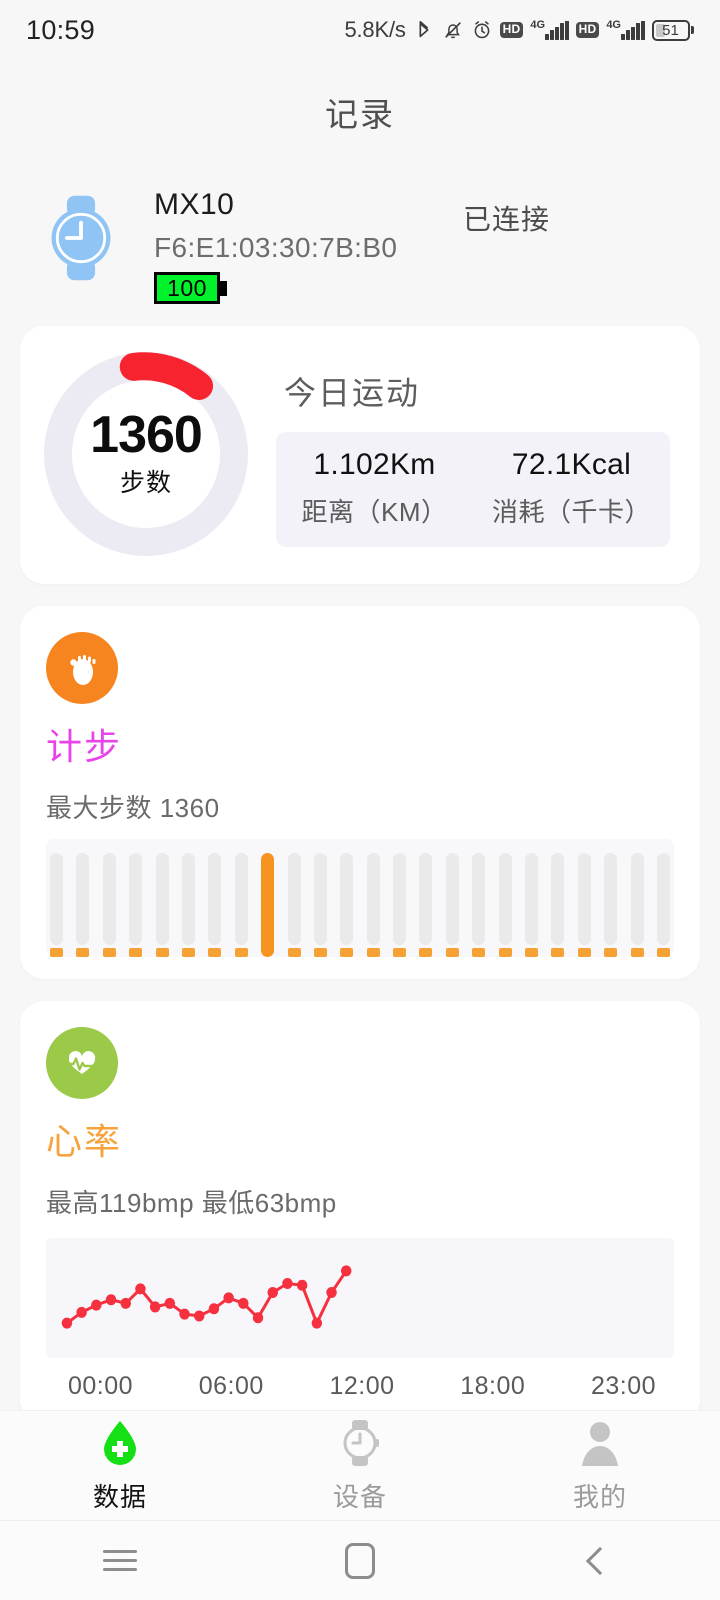 Image resolution: width=720 pixels, height=1600 pixels. Describe the element at coordinates (101, 1386) in the screenshot. I see `heart-rate-axis-tick: 00:00` at that location.